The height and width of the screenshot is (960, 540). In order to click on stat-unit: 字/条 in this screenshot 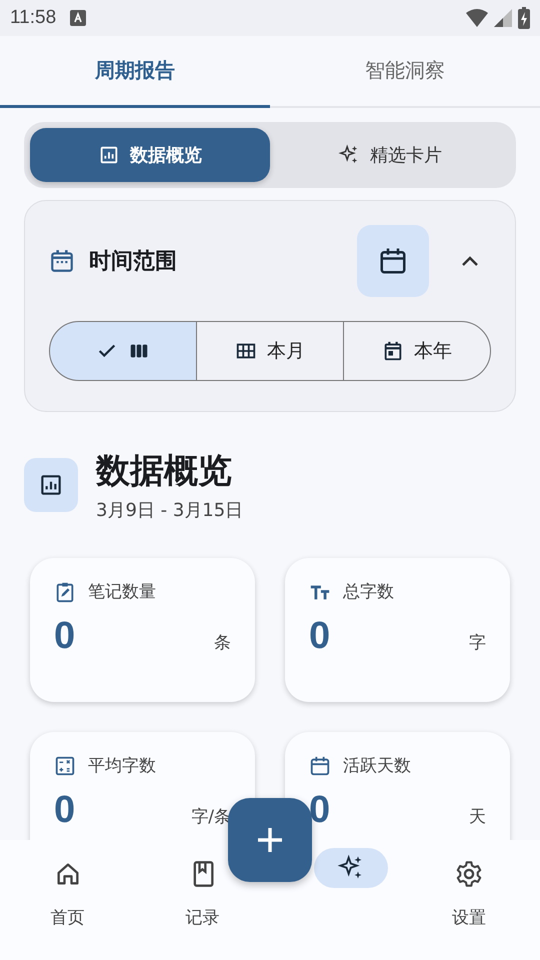, I will do `click(211, 817)`.